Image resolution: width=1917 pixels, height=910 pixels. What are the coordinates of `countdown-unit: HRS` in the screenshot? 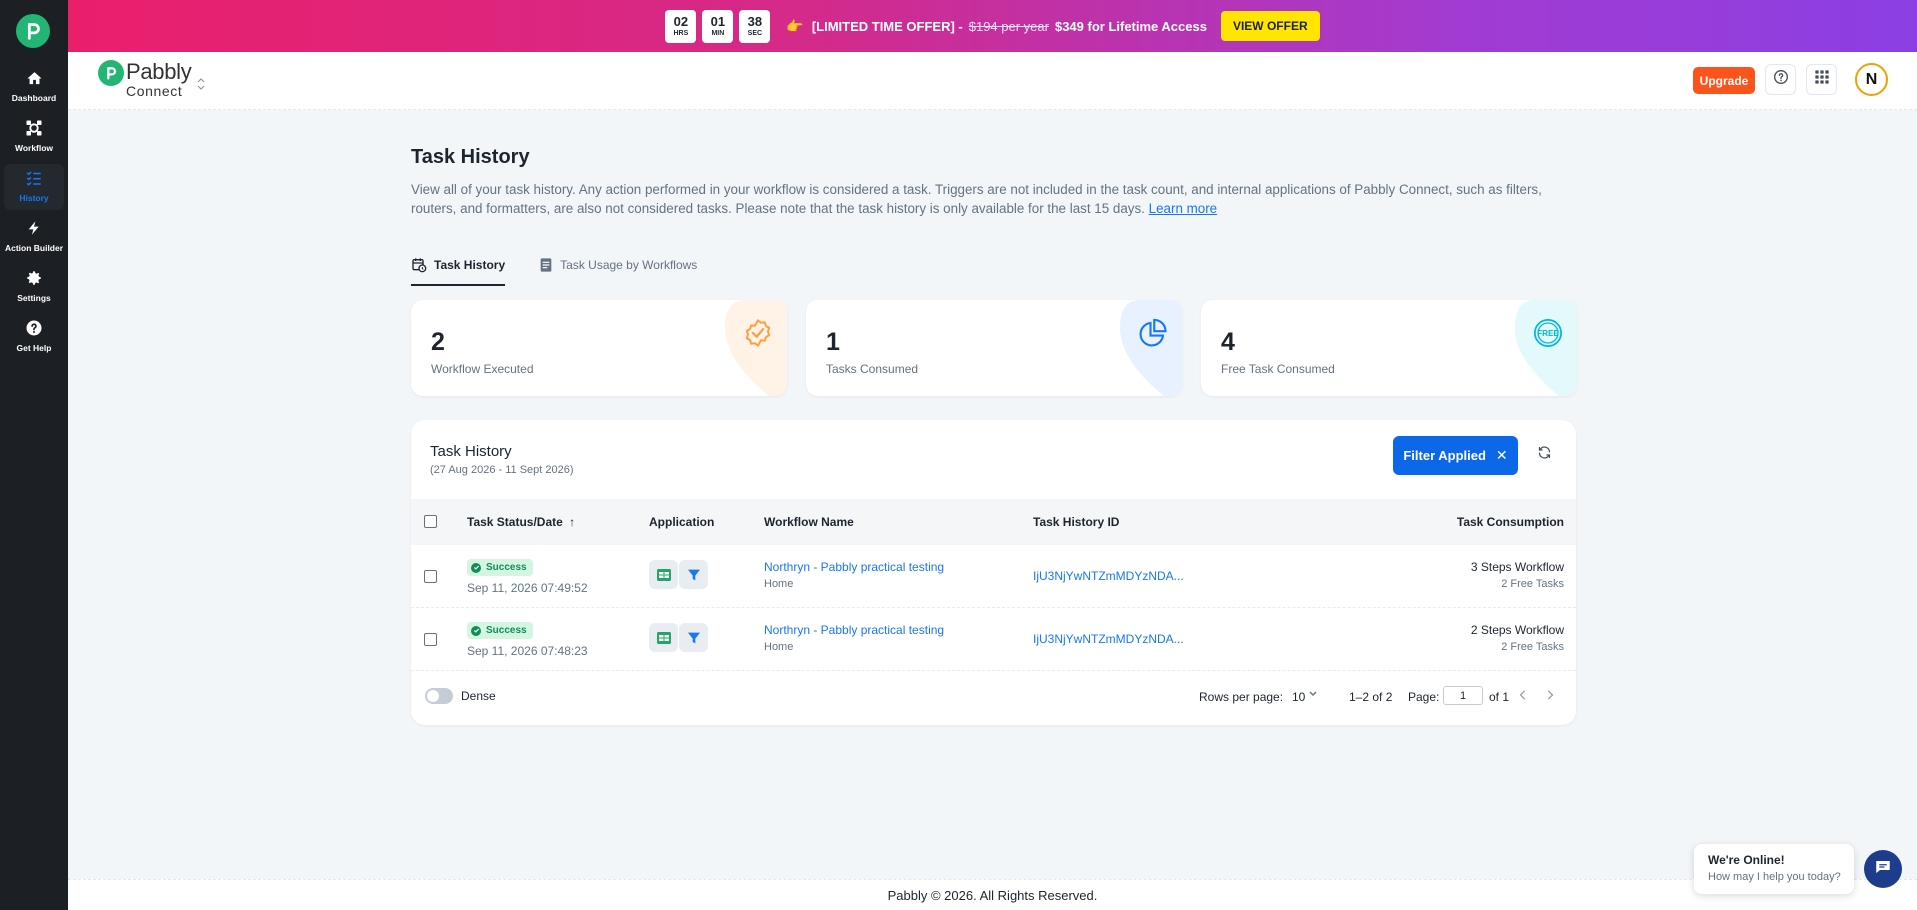 It's located at (681, 33).